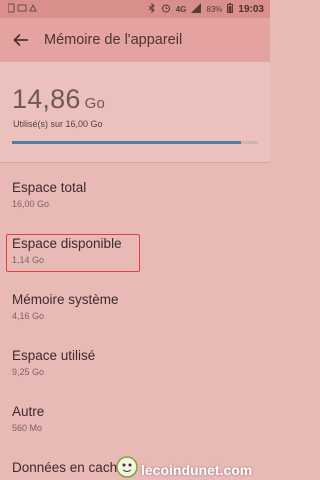 The width and height of the screenshot is (320, 480). I want to click on list-item-total-space: Espace total 16,00 Go, so click(135, 191).